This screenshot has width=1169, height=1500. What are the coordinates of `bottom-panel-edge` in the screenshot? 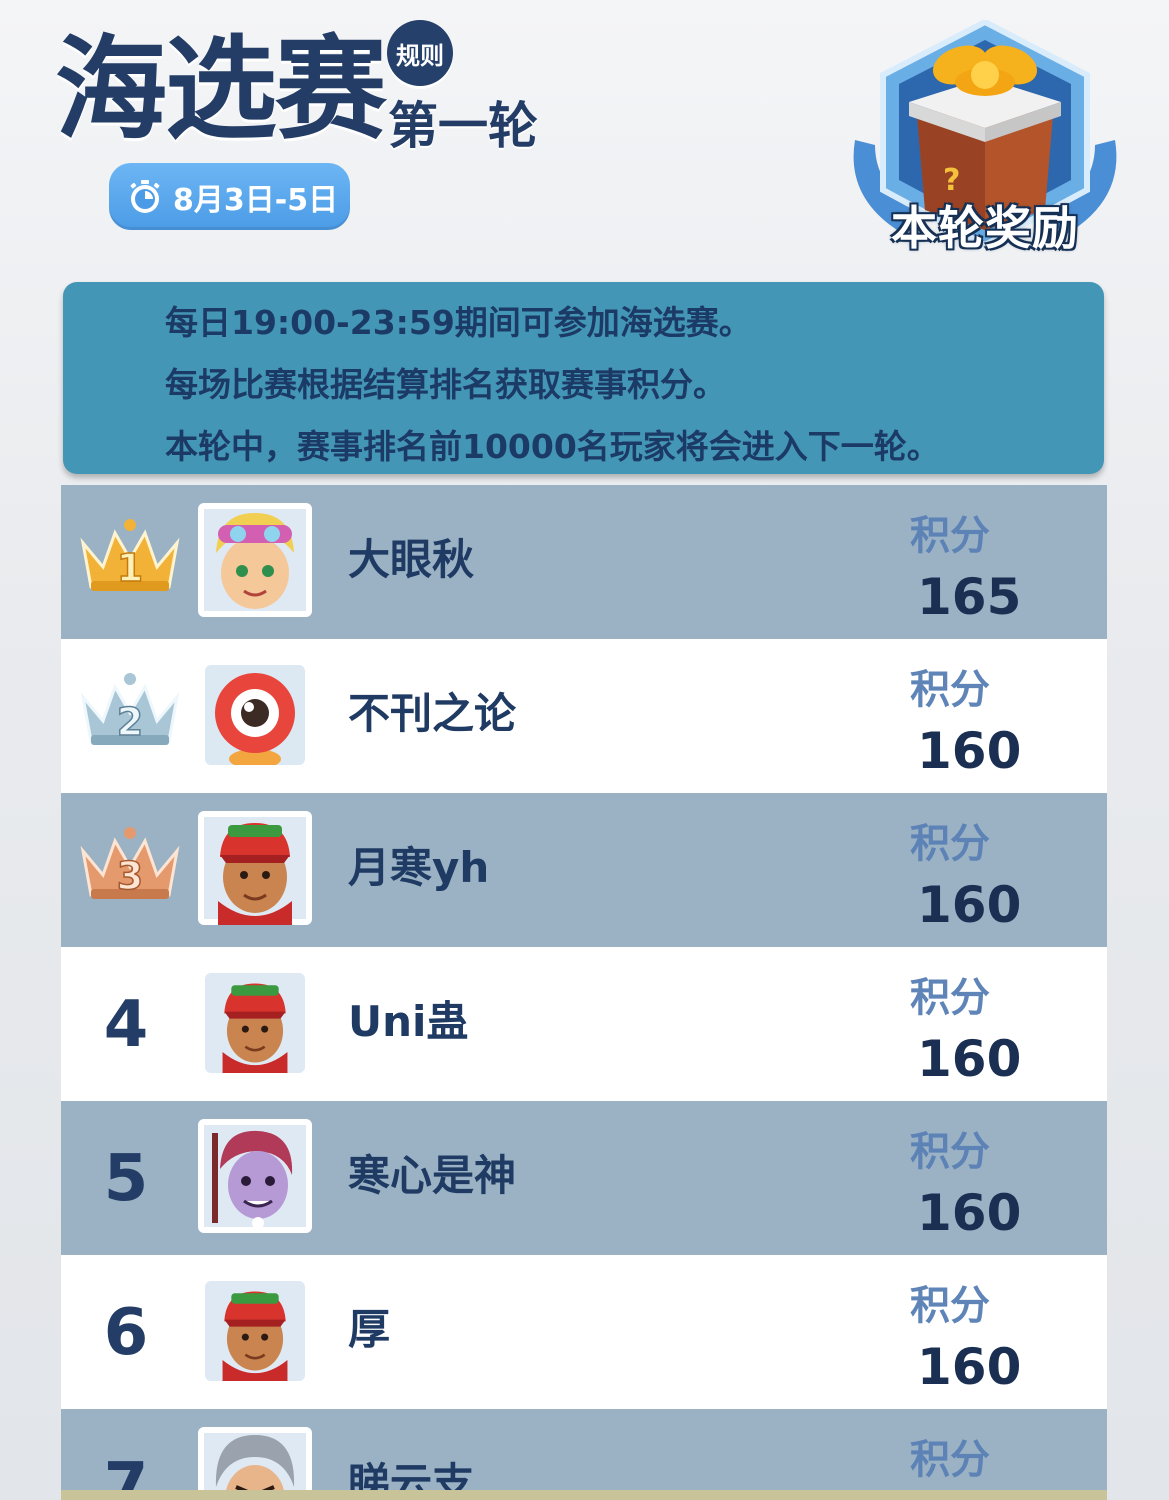 It's located at (584, 1495).